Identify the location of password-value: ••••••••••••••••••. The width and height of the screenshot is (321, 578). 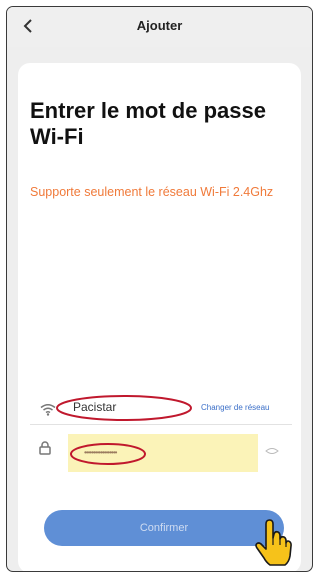
(100, 452).